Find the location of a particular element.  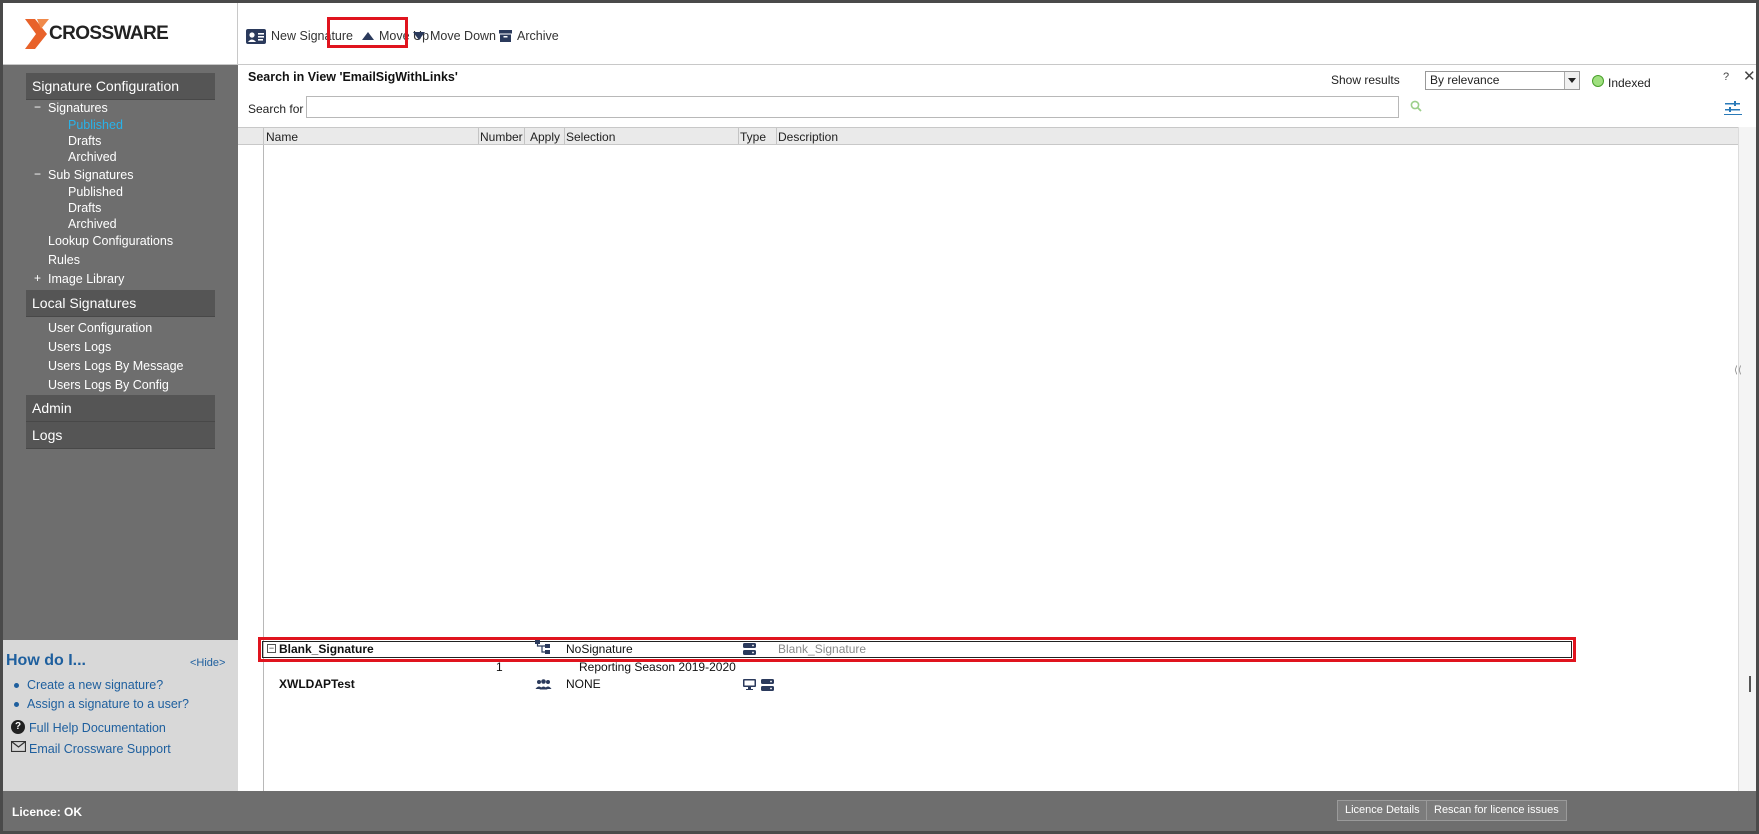

section-admin: Admin is located at coordinates (120, 408).